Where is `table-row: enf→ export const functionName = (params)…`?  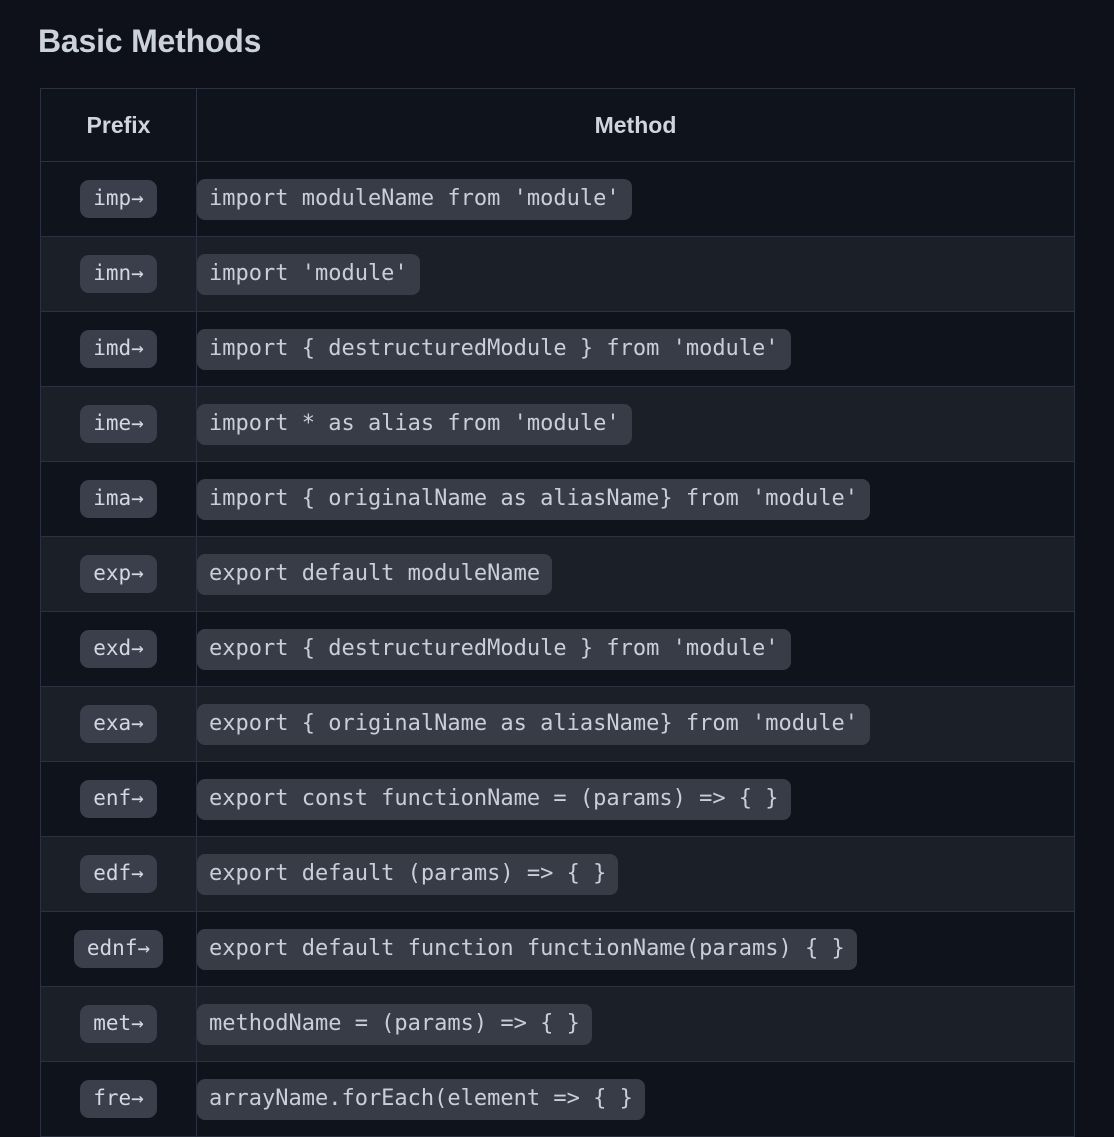 table-row: enf→ export const functionName = (params)… is located at coordinates (557, 799).